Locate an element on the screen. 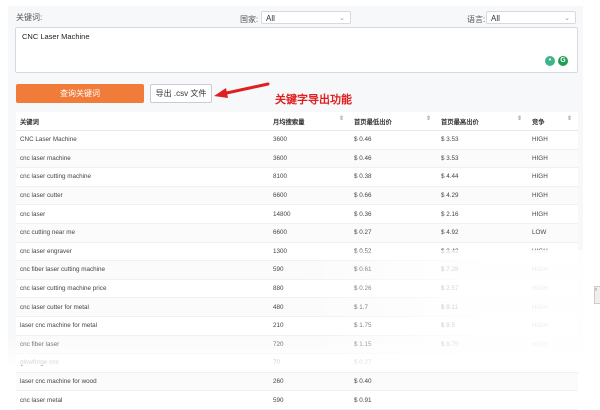  language-value: All is located at coordinates (495, 18).